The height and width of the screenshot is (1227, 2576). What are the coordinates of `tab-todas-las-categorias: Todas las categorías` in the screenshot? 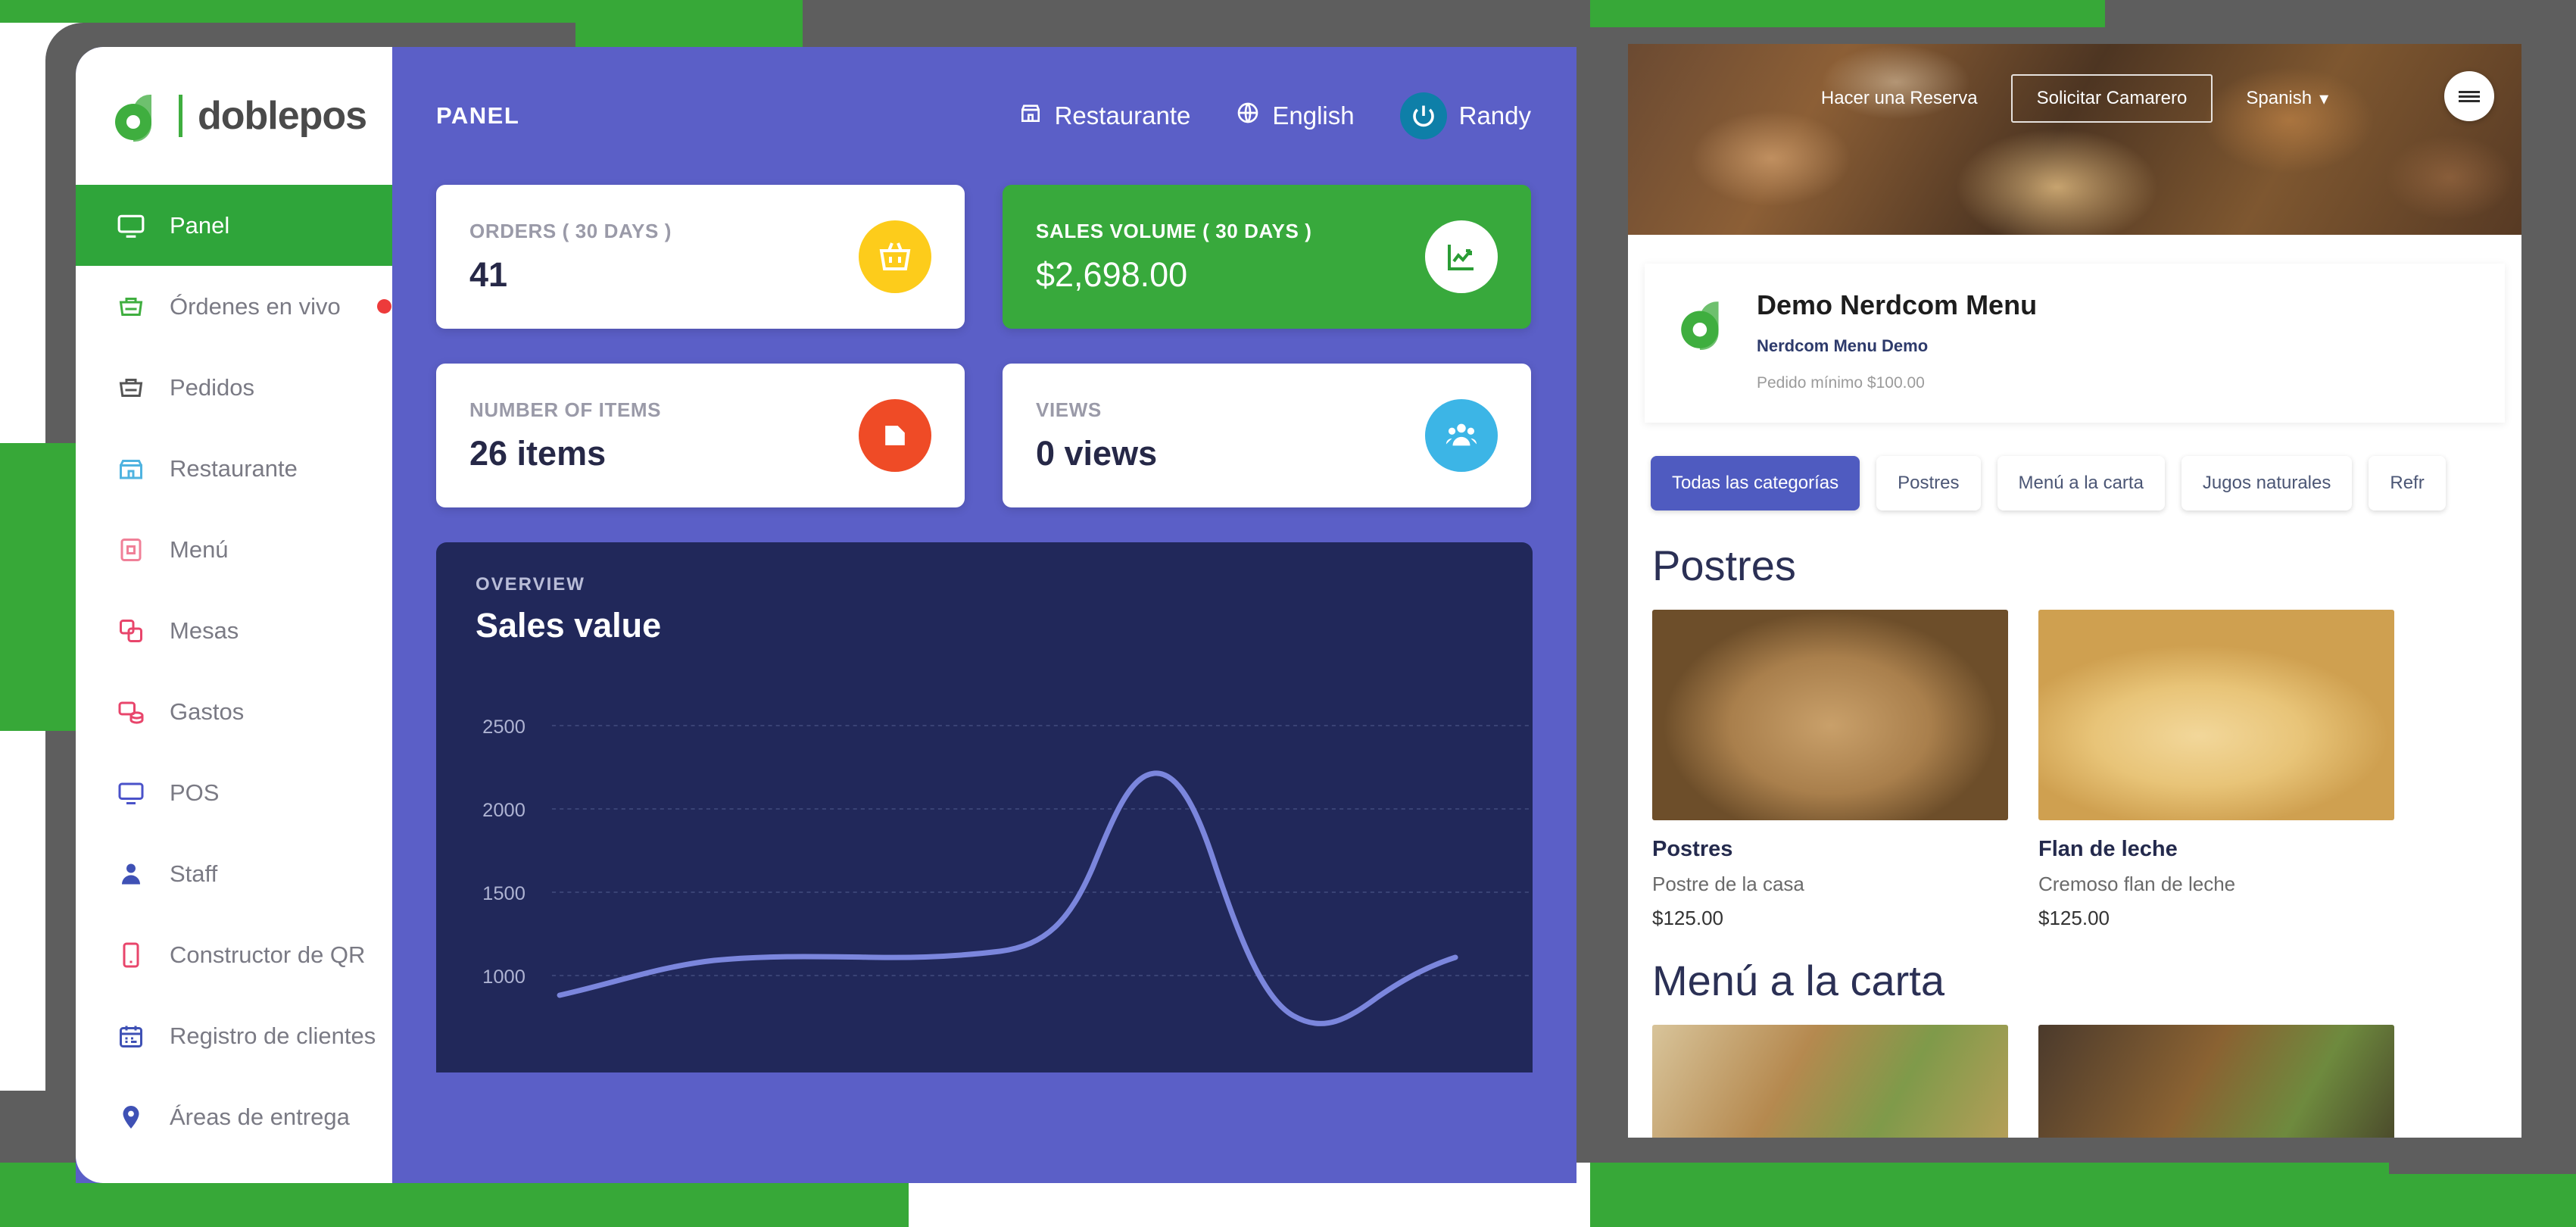 It's located at (1755, 483).